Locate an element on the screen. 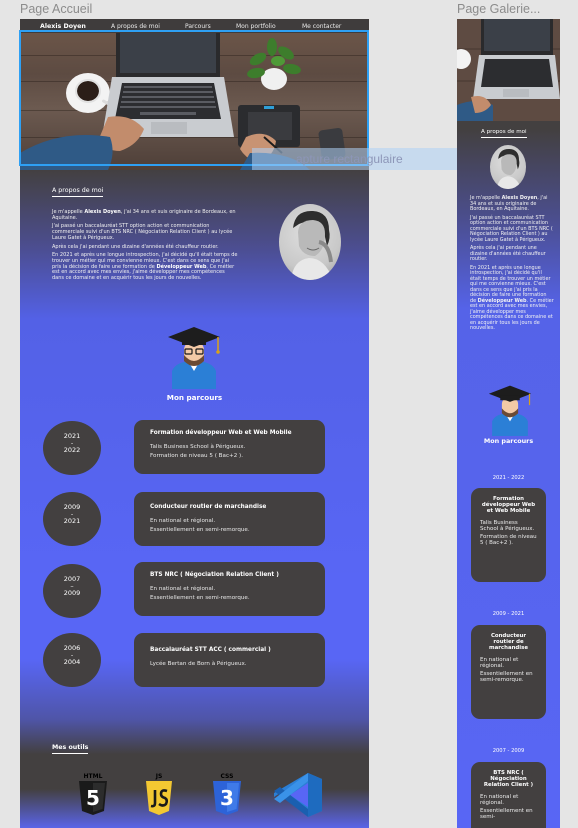  javascript-icon: JS is located at coordinates (159, 796).